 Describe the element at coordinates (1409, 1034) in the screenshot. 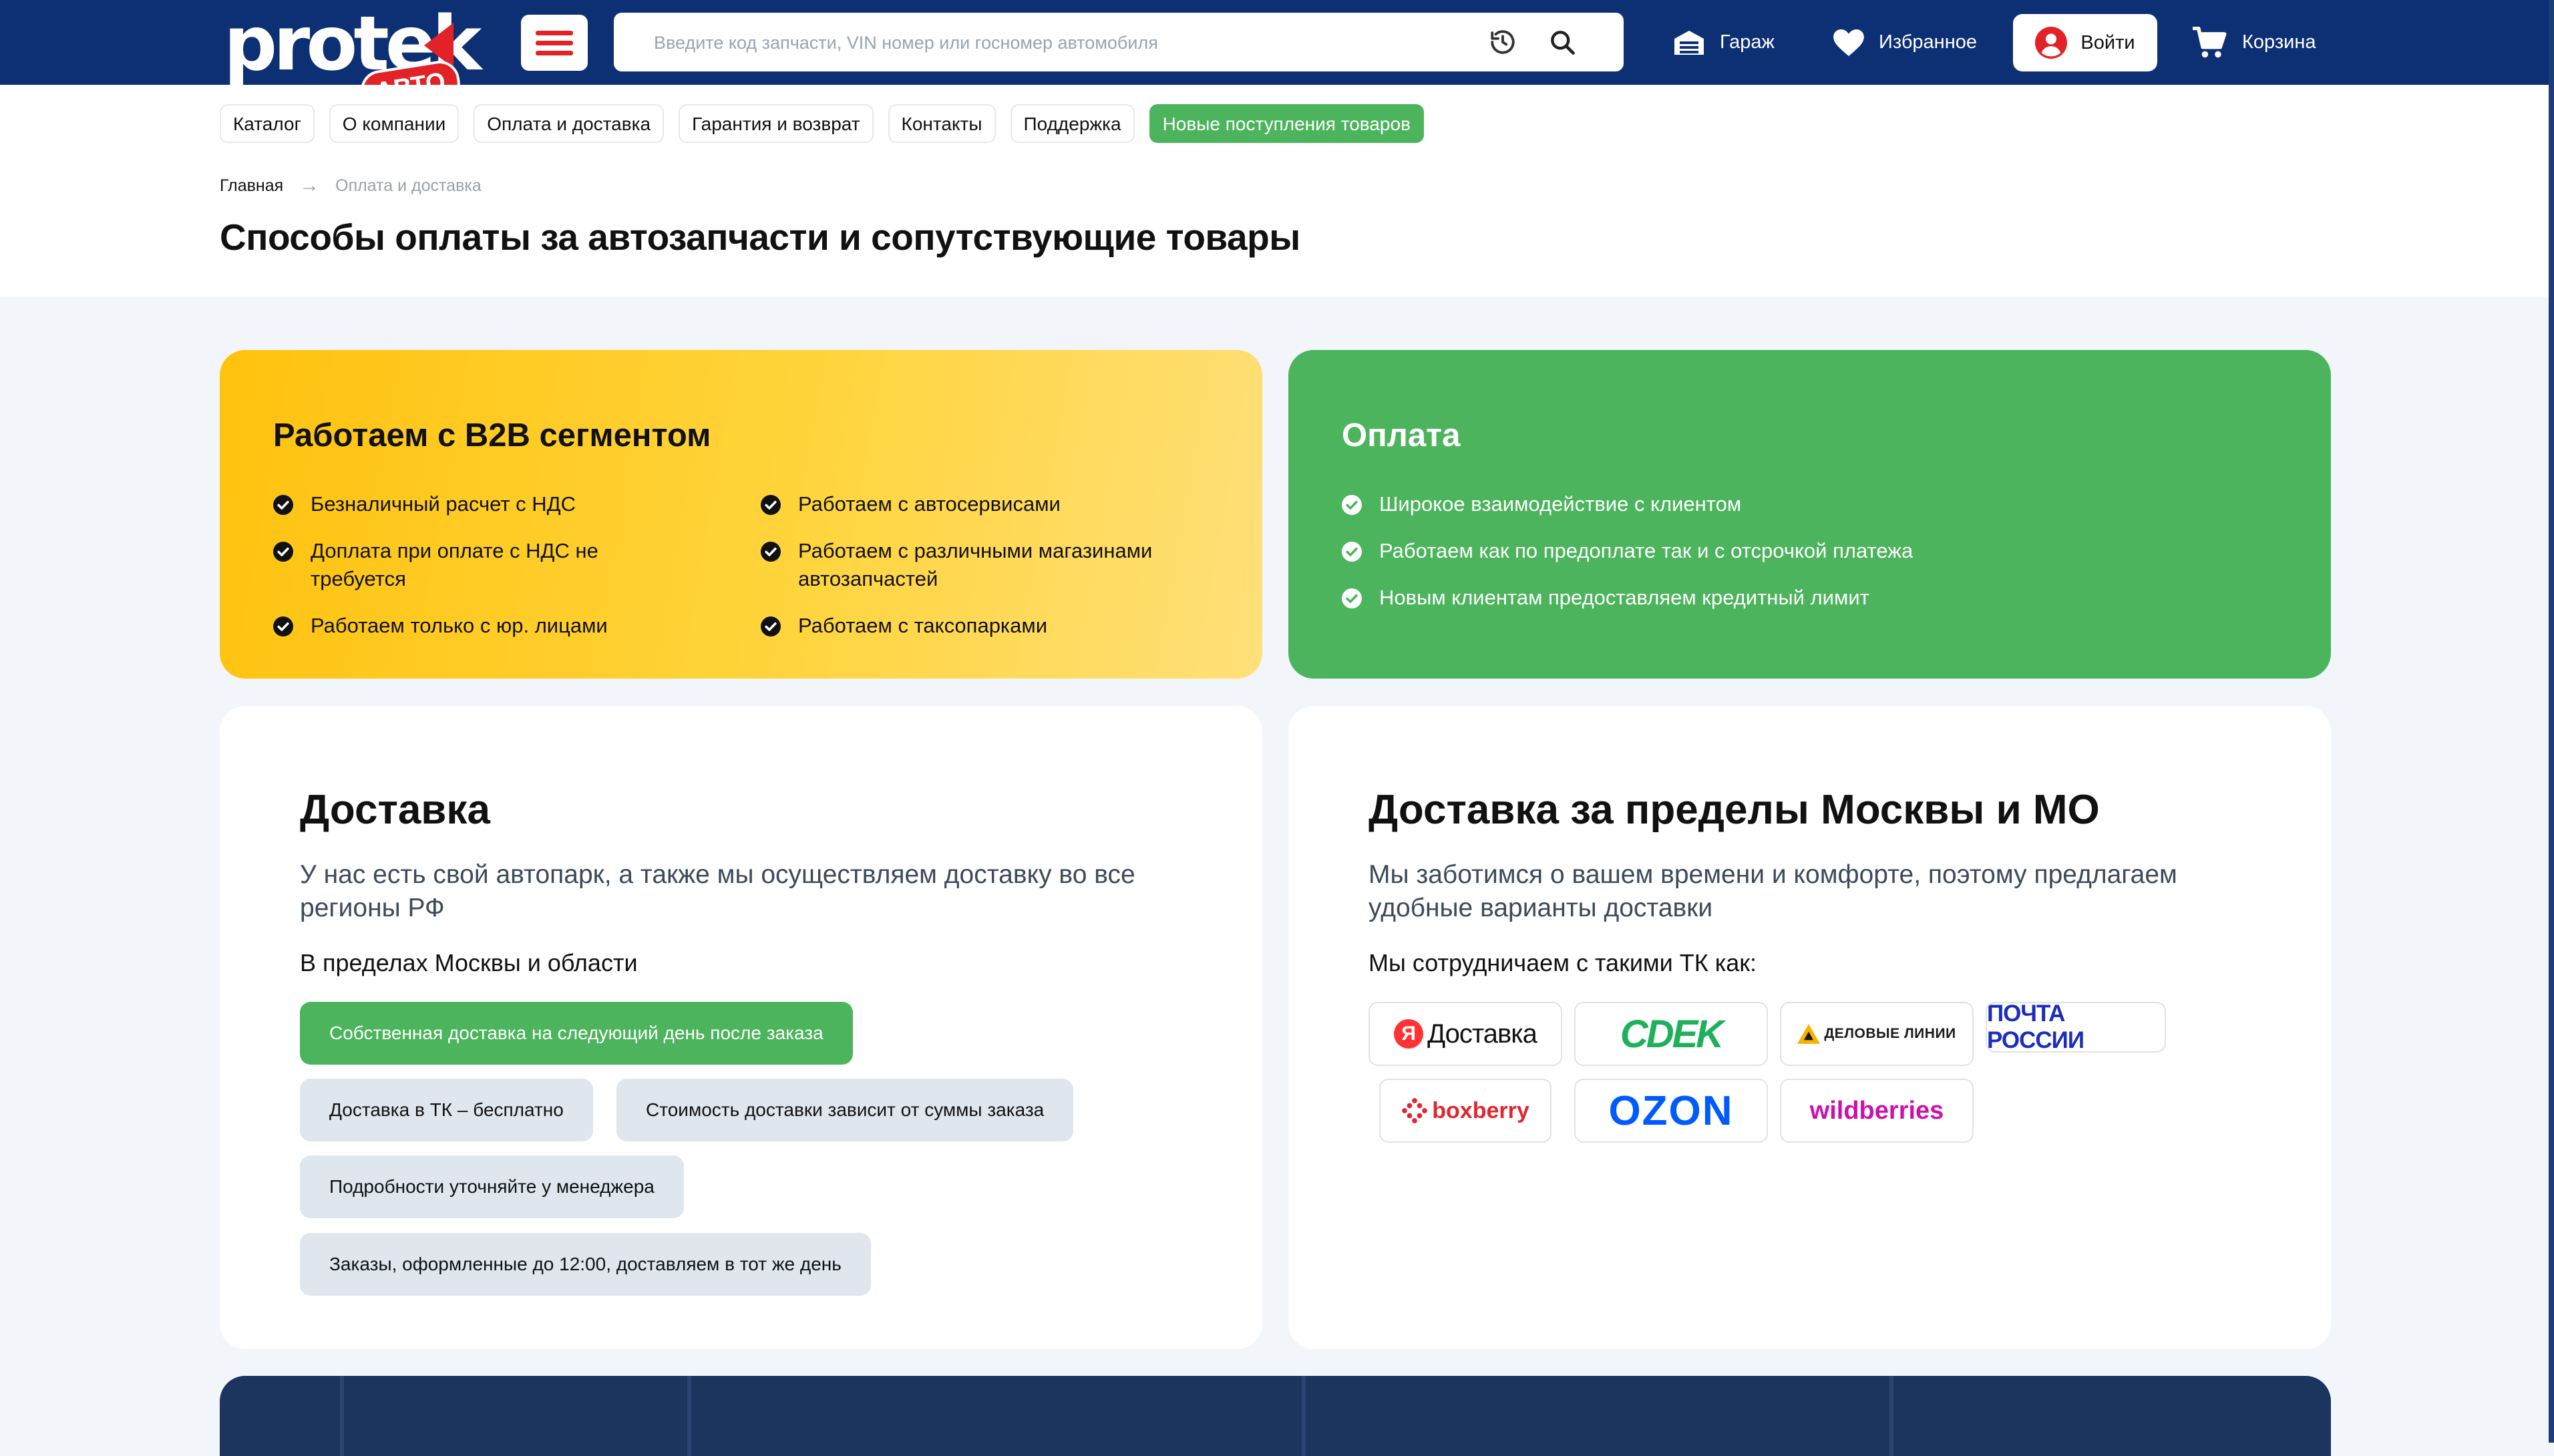

I see `yandex-y-icon: Я` at that location.